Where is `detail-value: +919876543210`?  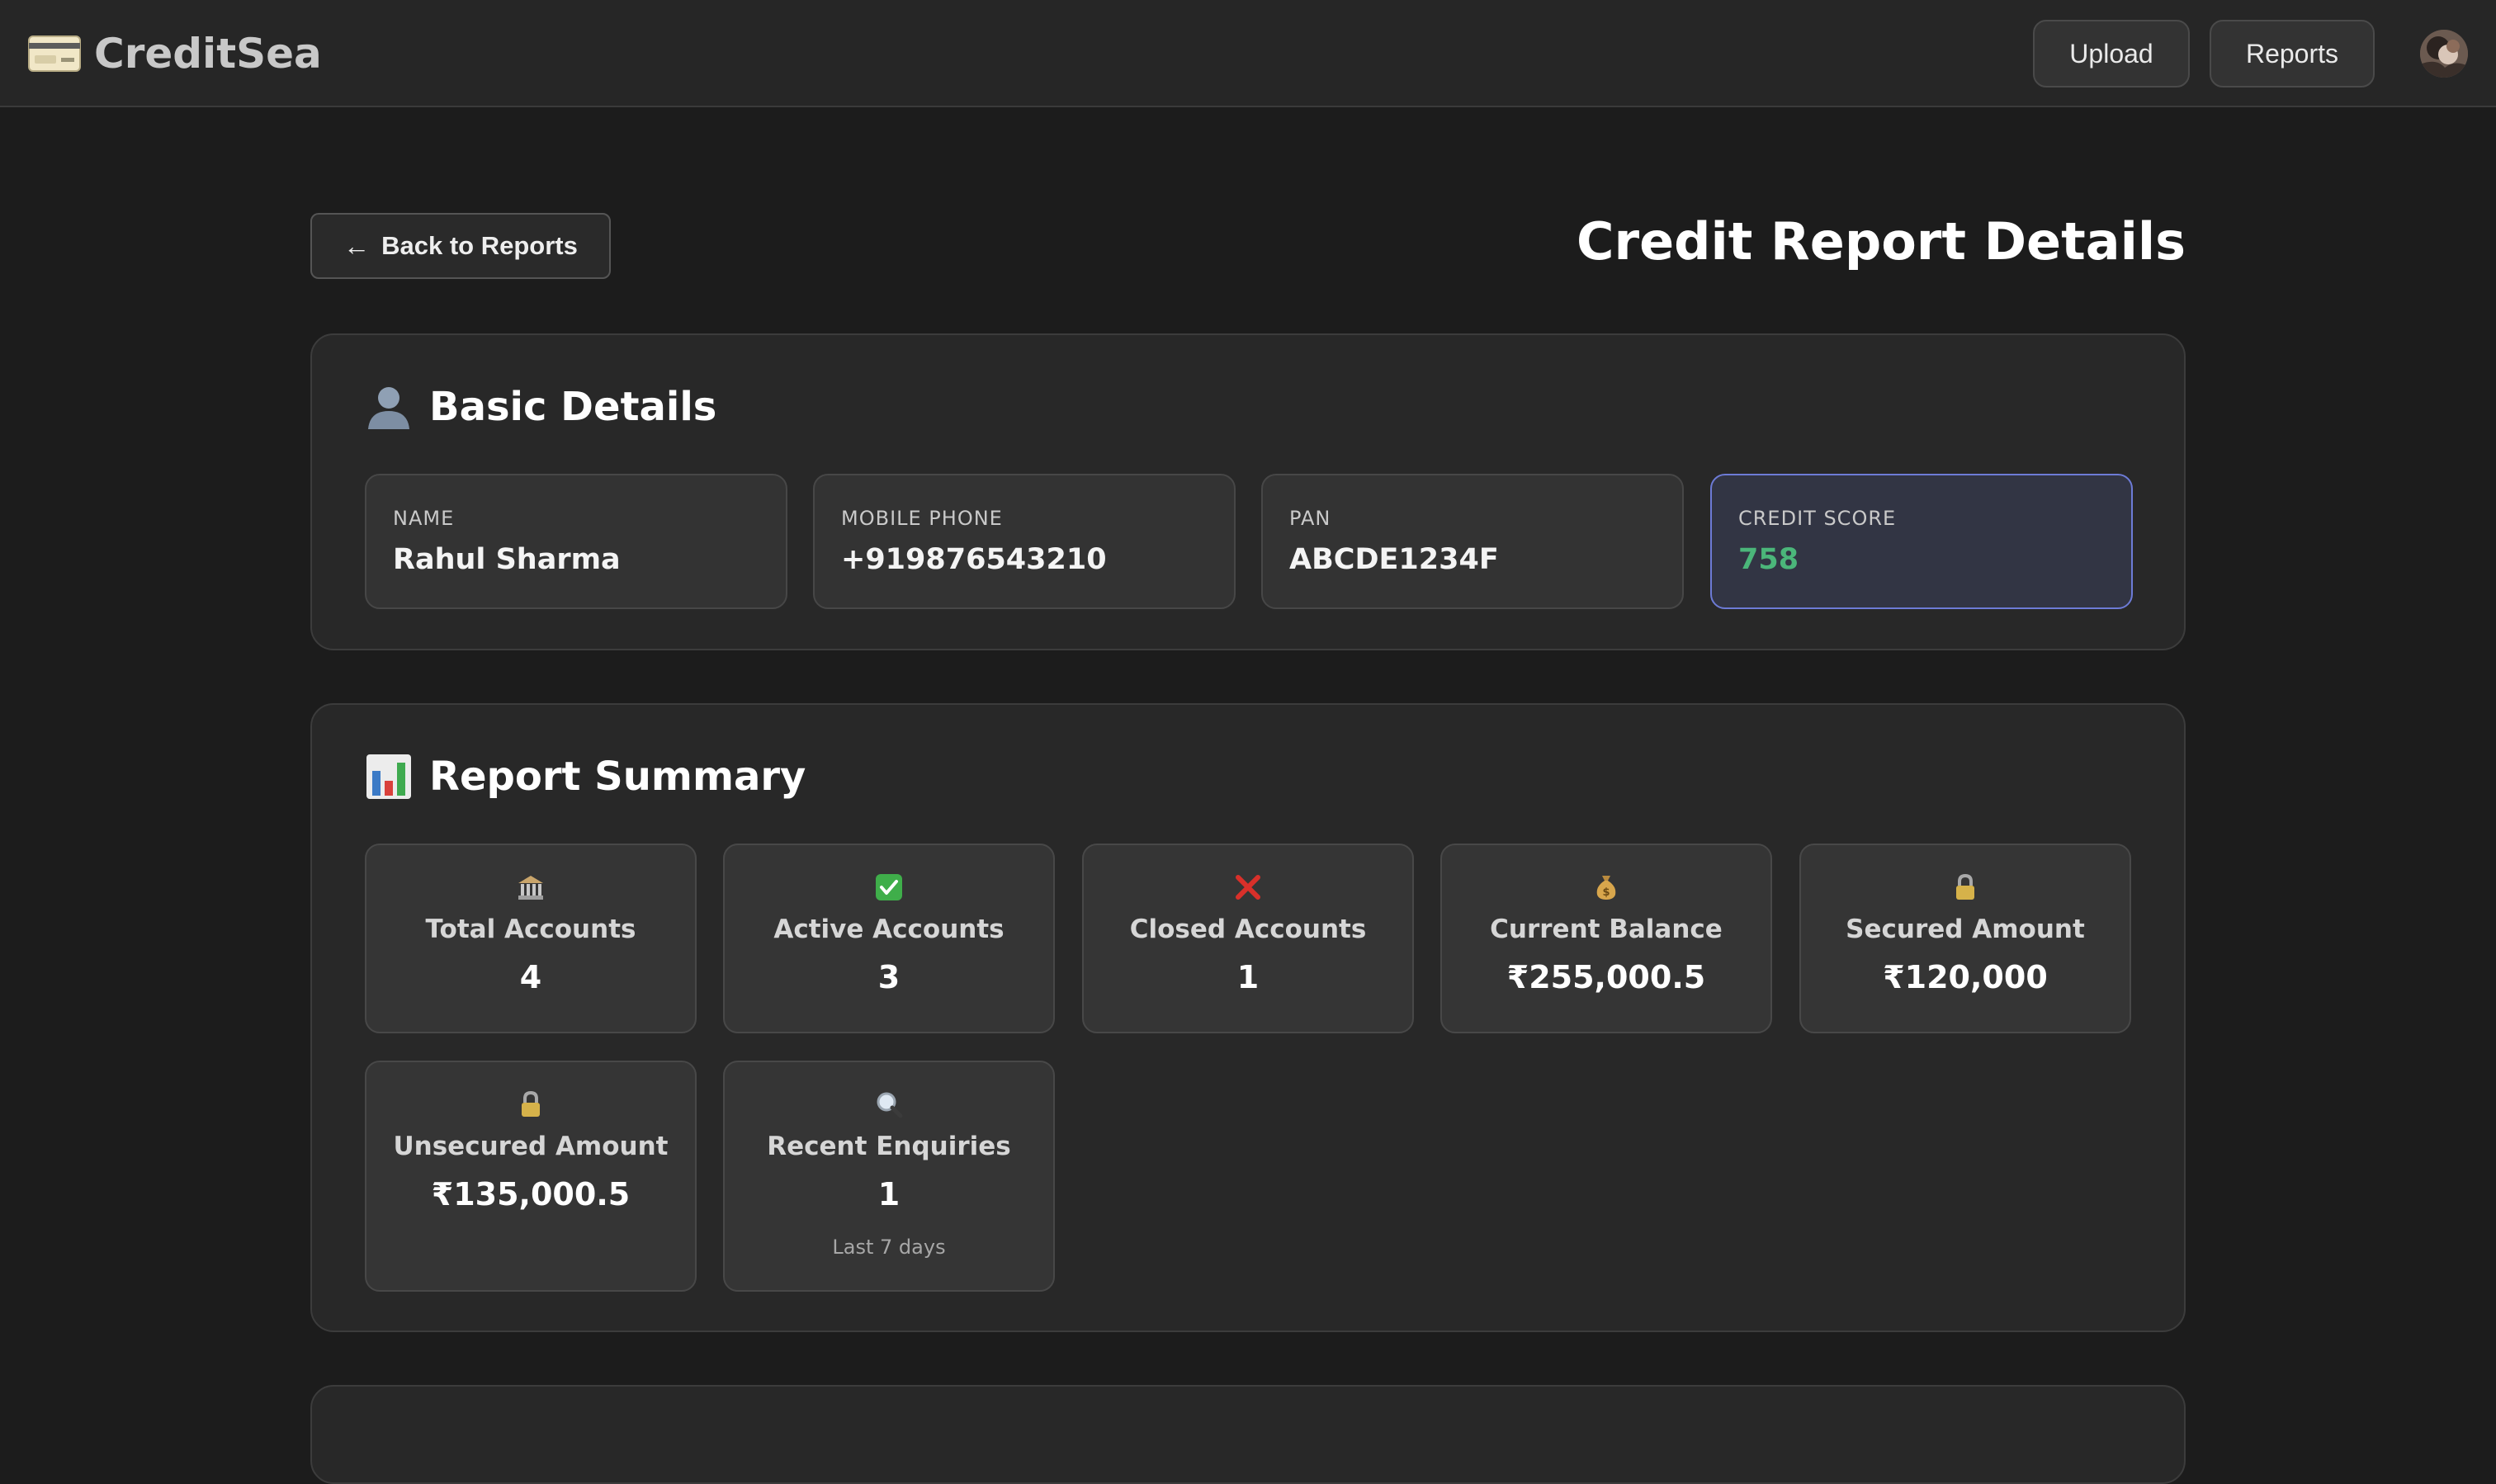 detail-value: +919876543210 is located at coordinates (974, 559).